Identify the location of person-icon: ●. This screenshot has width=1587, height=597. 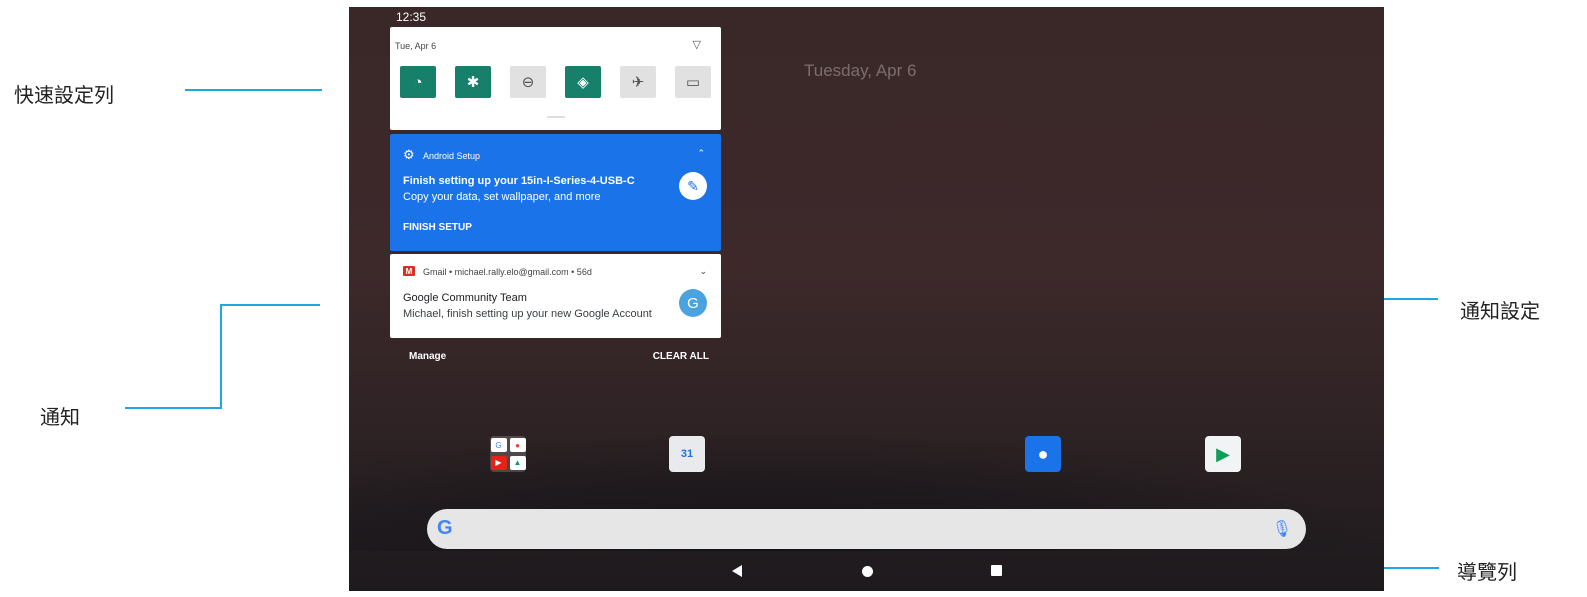
(1043, 453).